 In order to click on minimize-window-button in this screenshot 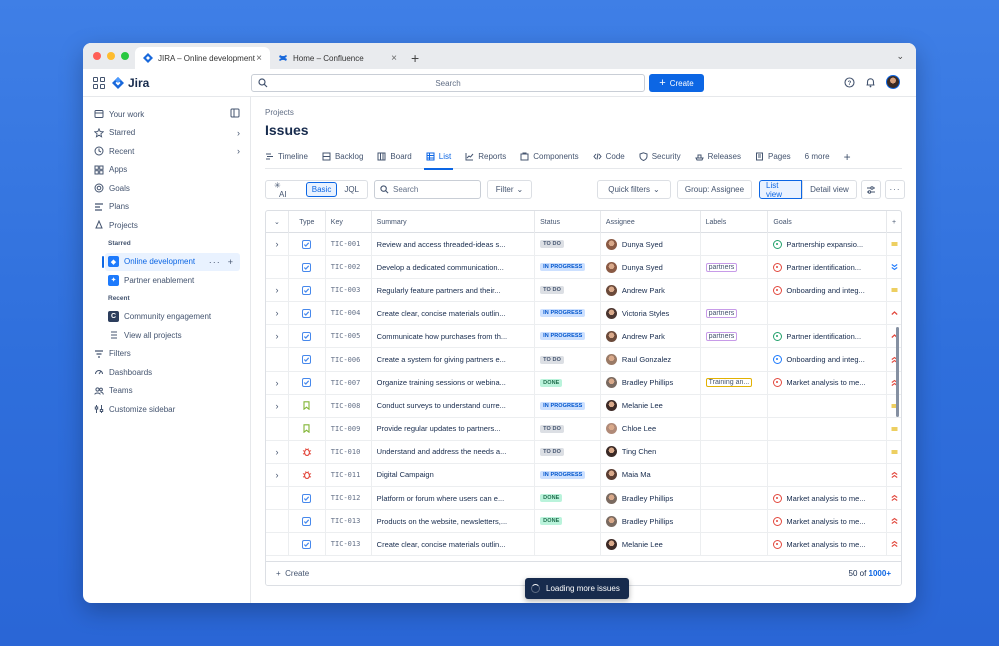, I will do `click(111, 56)`.